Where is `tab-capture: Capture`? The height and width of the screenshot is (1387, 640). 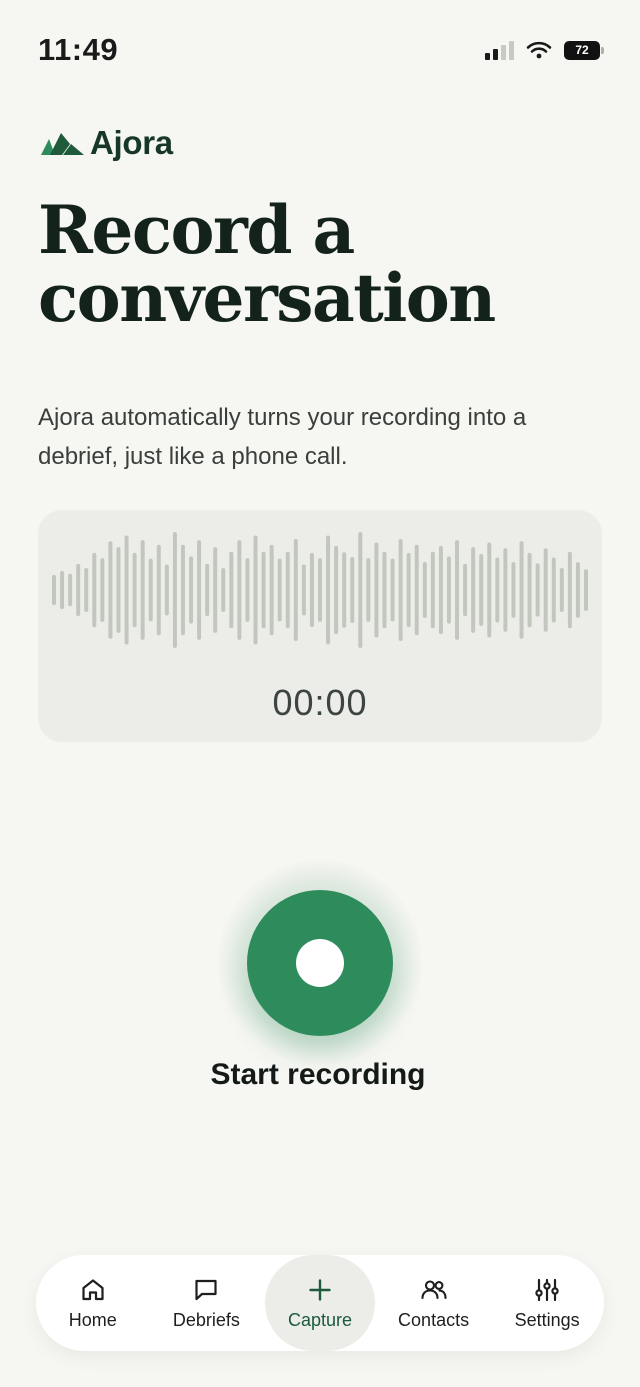
tab-capture: Capture is located at coordinates (320, 1303).